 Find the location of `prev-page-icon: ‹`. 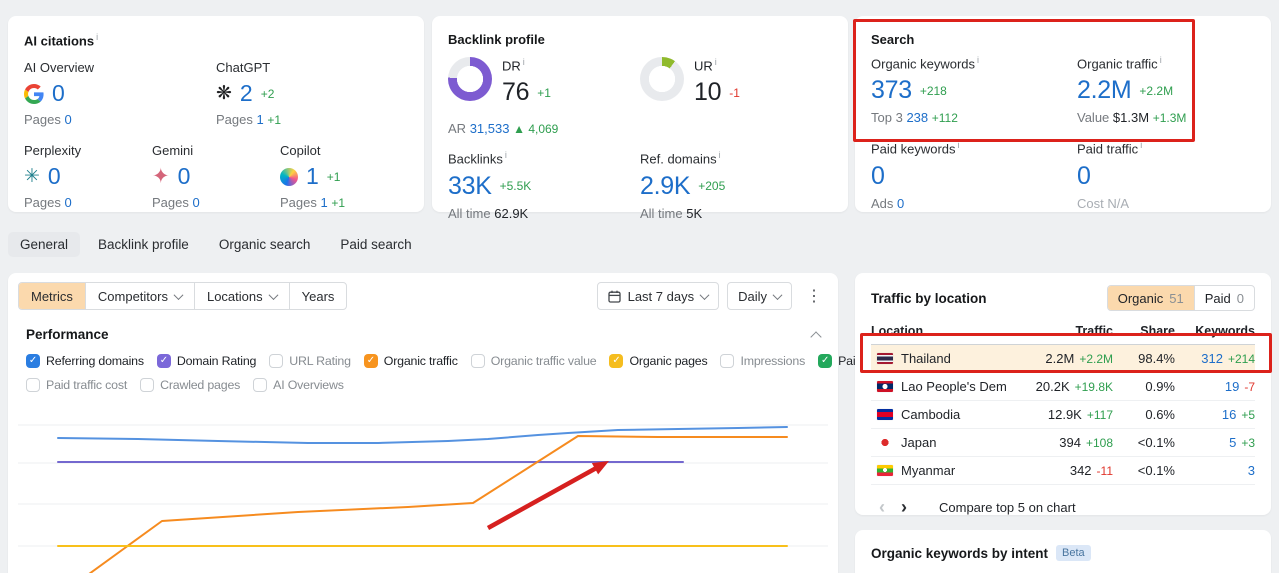

prev-page-icon: ‹ is located at coordinates (882, 507).